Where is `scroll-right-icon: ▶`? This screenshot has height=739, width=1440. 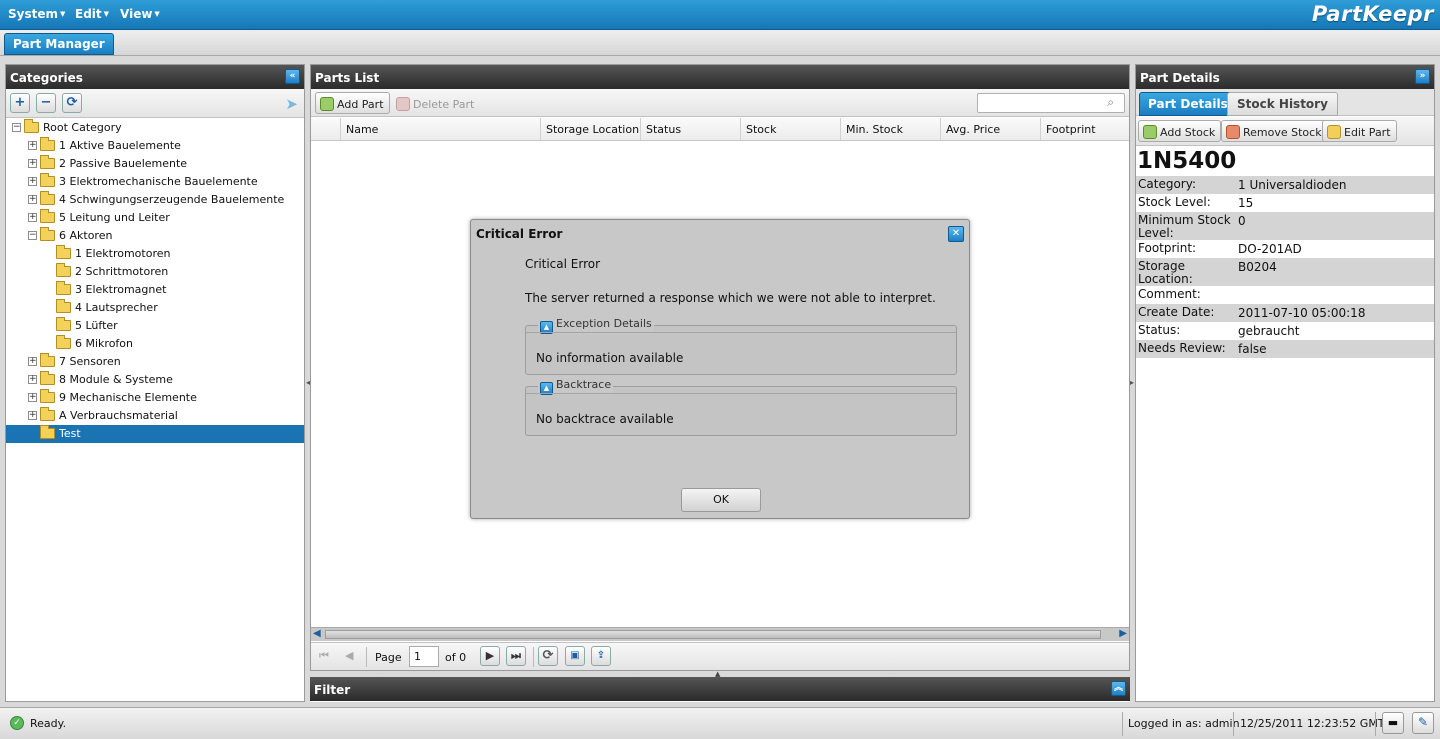 scroll-right-icon: ▶ is located at coordinates (1123, 633).